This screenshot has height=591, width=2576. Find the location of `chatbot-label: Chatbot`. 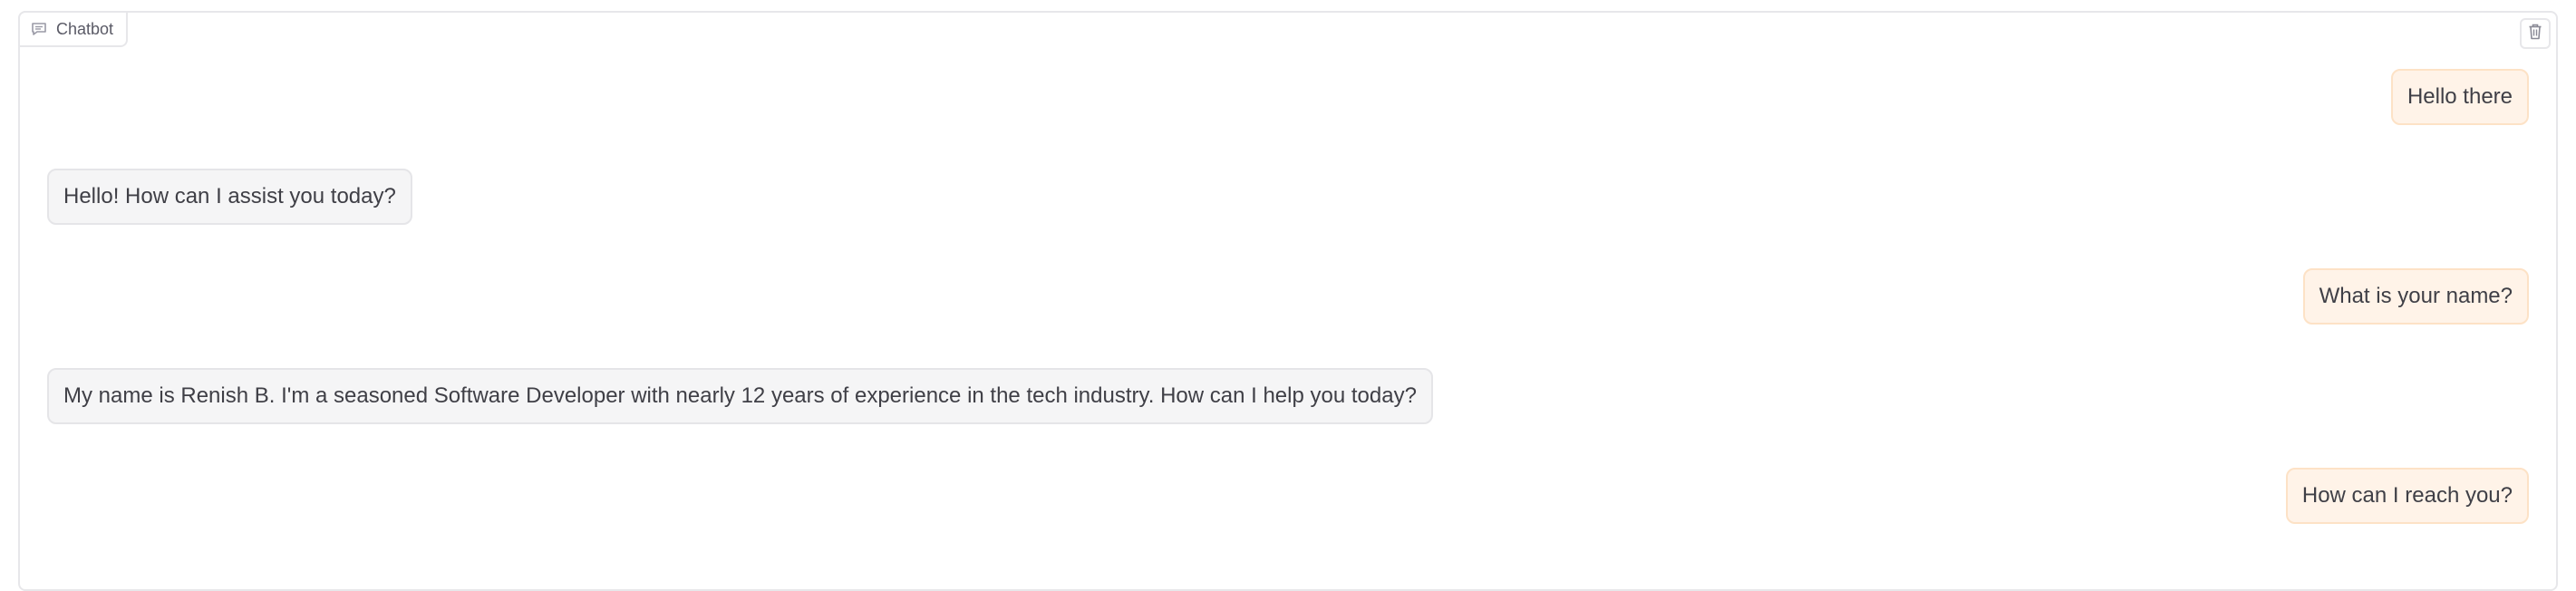

chatbot-label: Chatbot is located at coordinates (73, 29).